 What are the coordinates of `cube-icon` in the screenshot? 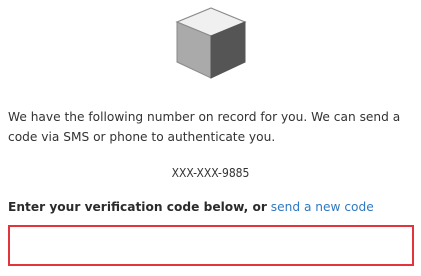 It's located at (211, 43).